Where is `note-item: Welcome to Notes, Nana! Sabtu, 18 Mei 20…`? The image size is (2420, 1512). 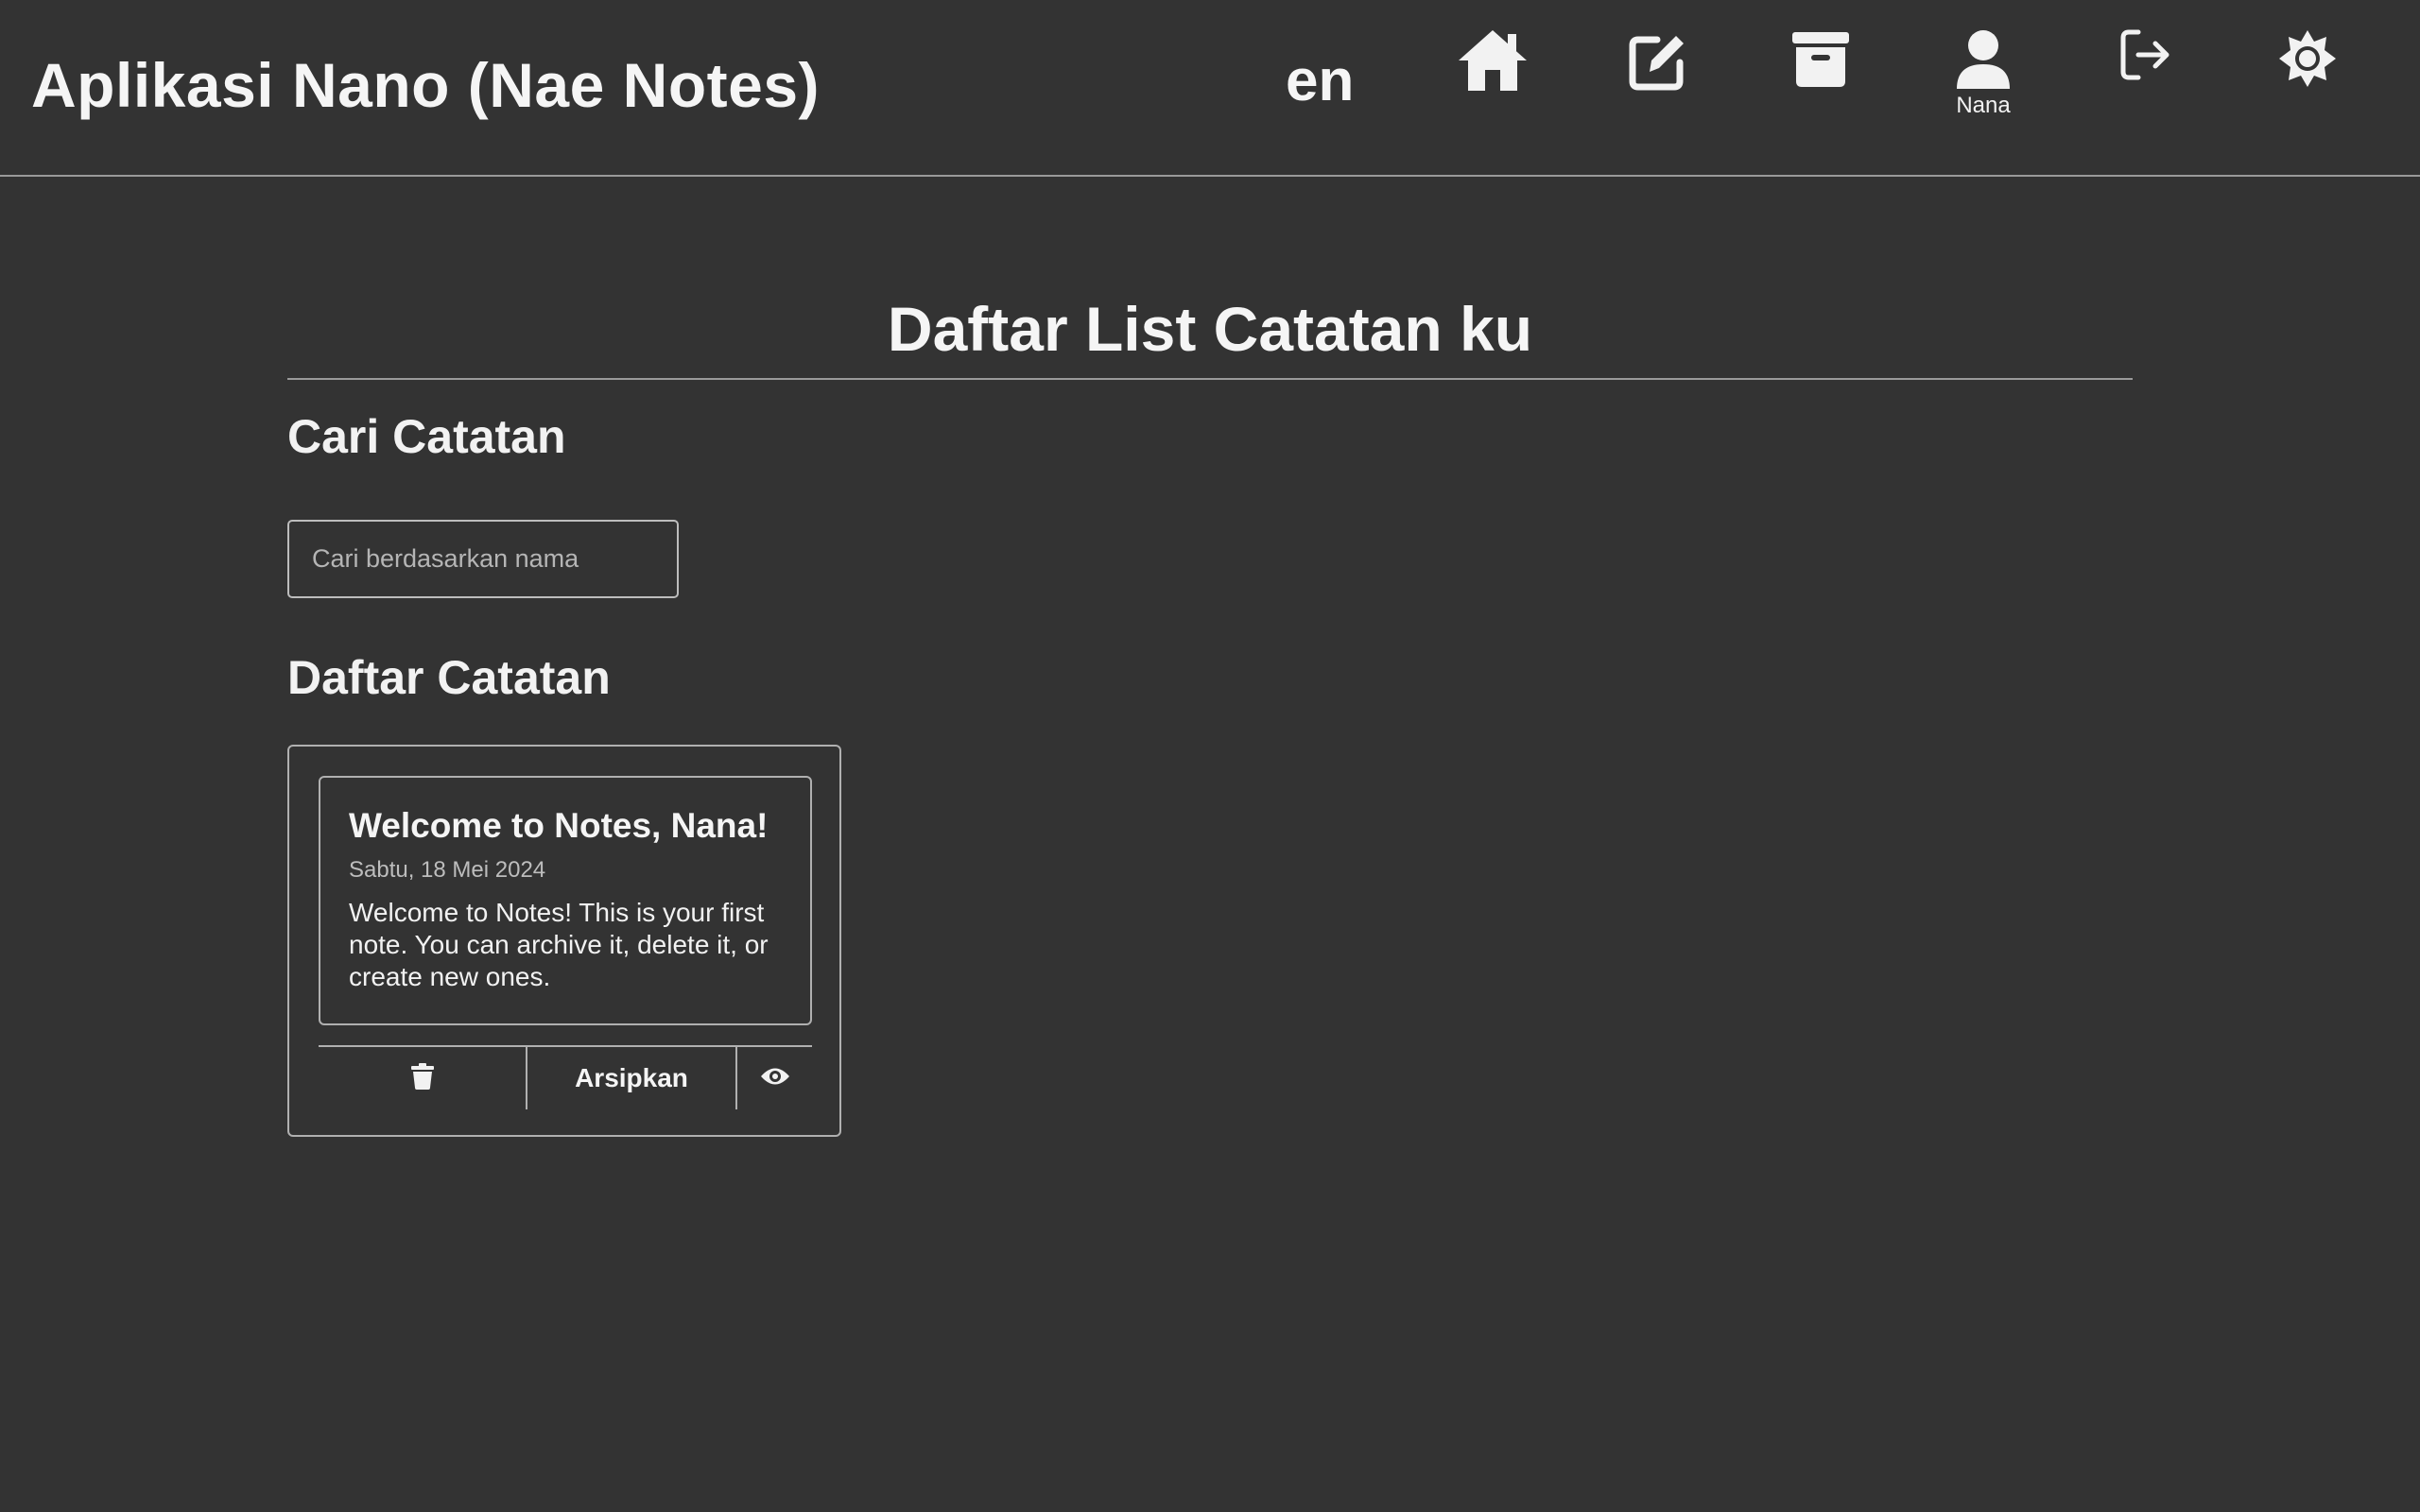
note-item: Welcome to Notes, Nana! Sabtu, 18 Mei 20… is located at coordinates (564, 941).